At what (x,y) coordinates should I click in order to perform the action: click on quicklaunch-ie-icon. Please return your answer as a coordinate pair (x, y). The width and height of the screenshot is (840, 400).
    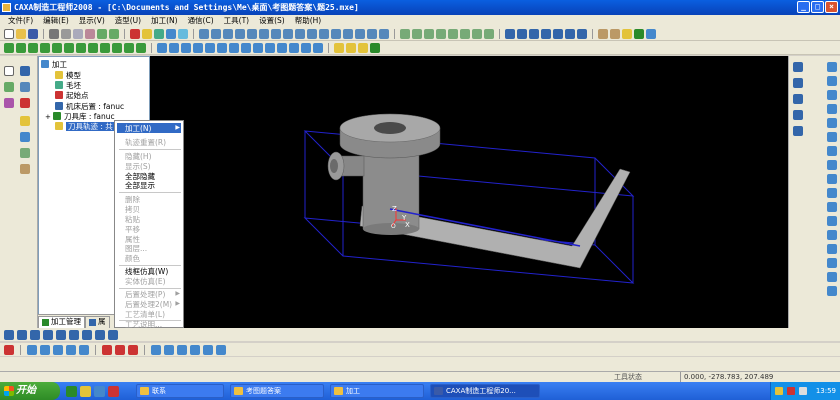
    Looking at the image, I should click on (71, 391).